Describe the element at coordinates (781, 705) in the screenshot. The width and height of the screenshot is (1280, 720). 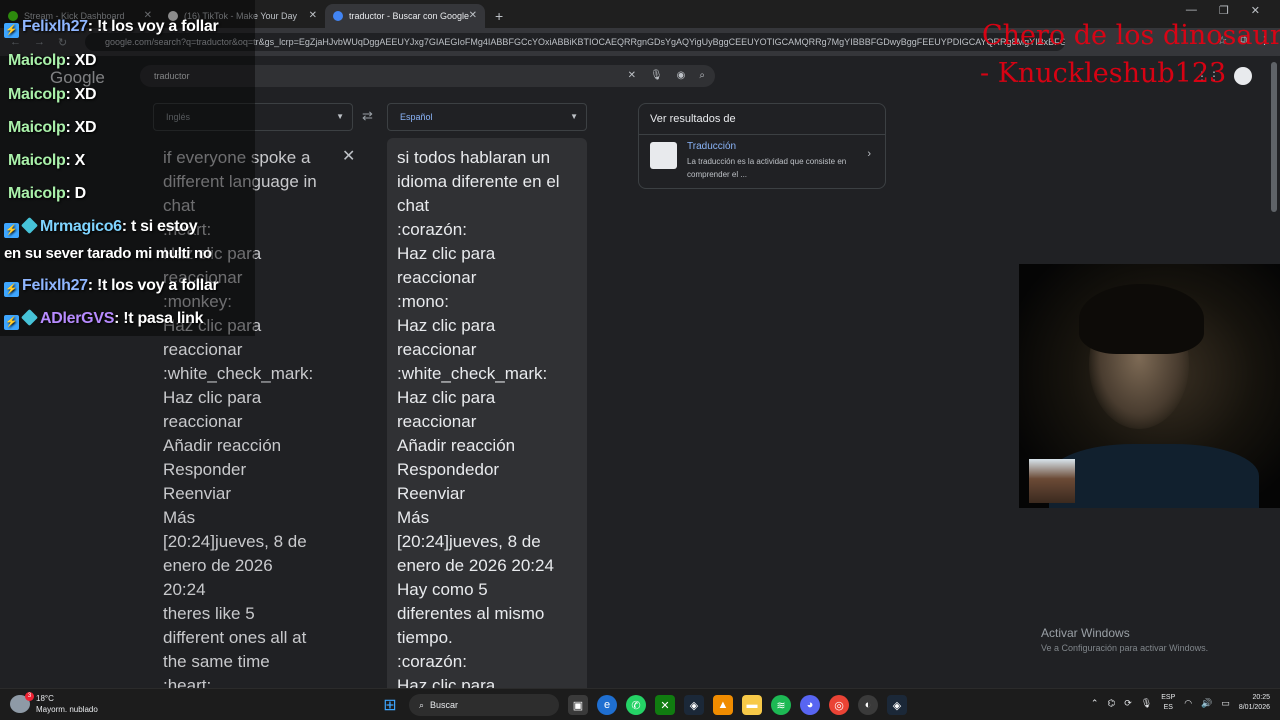
I see `spotify-icon: ≋` at that location.